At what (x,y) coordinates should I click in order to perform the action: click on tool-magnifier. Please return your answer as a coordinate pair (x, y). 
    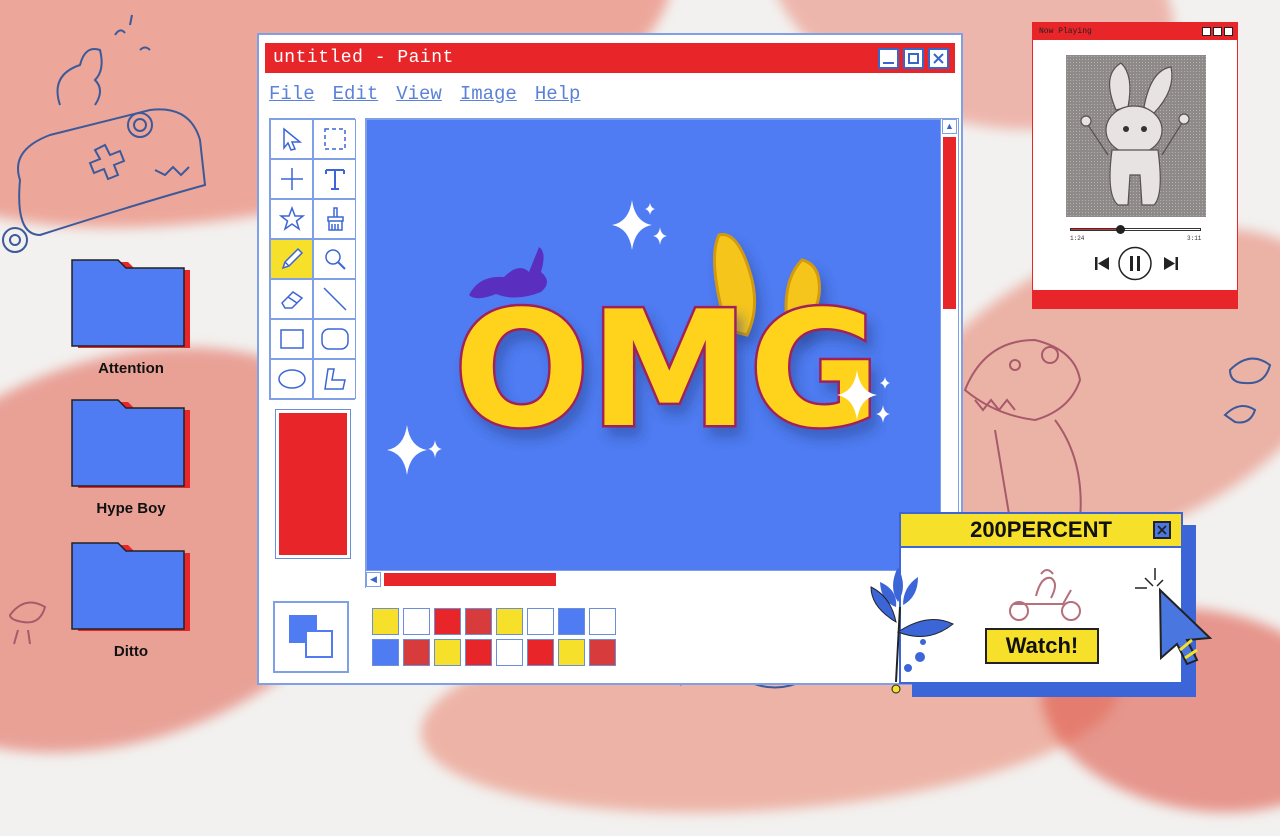
    Looking at the image, I should click on (334, 259).